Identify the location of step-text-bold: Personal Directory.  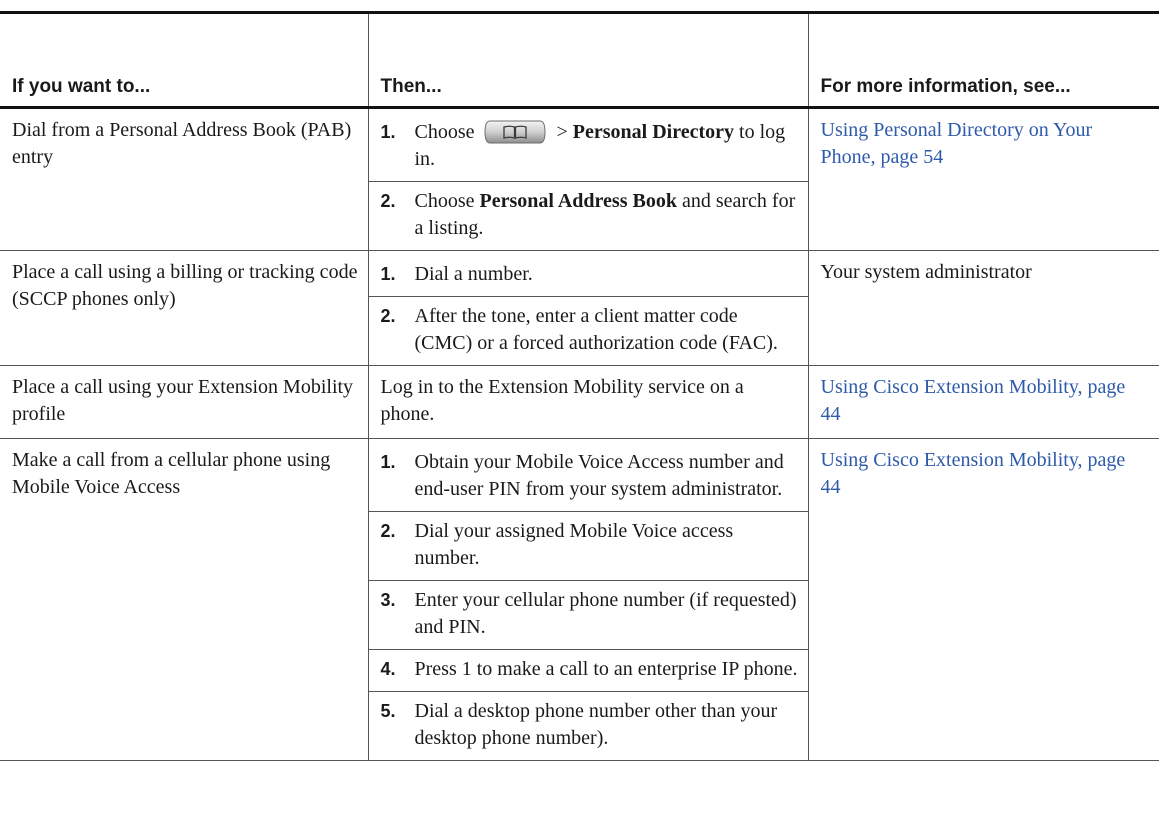
(653, 132).